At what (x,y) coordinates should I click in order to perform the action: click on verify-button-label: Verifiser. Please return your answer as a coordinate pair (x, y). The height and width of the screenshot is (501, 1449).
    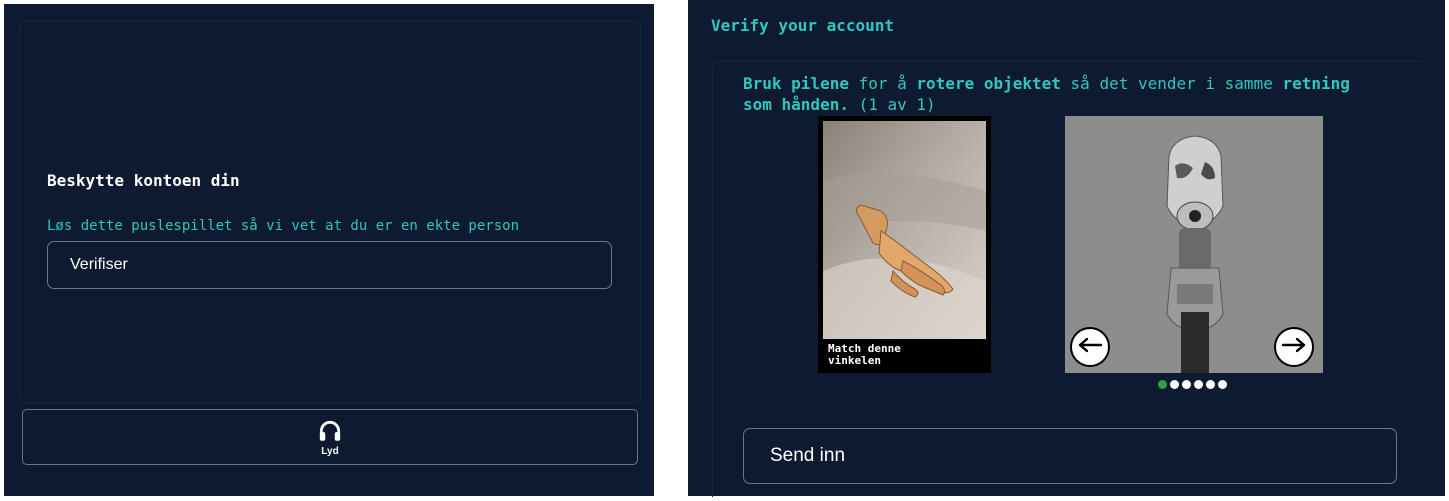
    Looking at the image, I should click on (99, 264).